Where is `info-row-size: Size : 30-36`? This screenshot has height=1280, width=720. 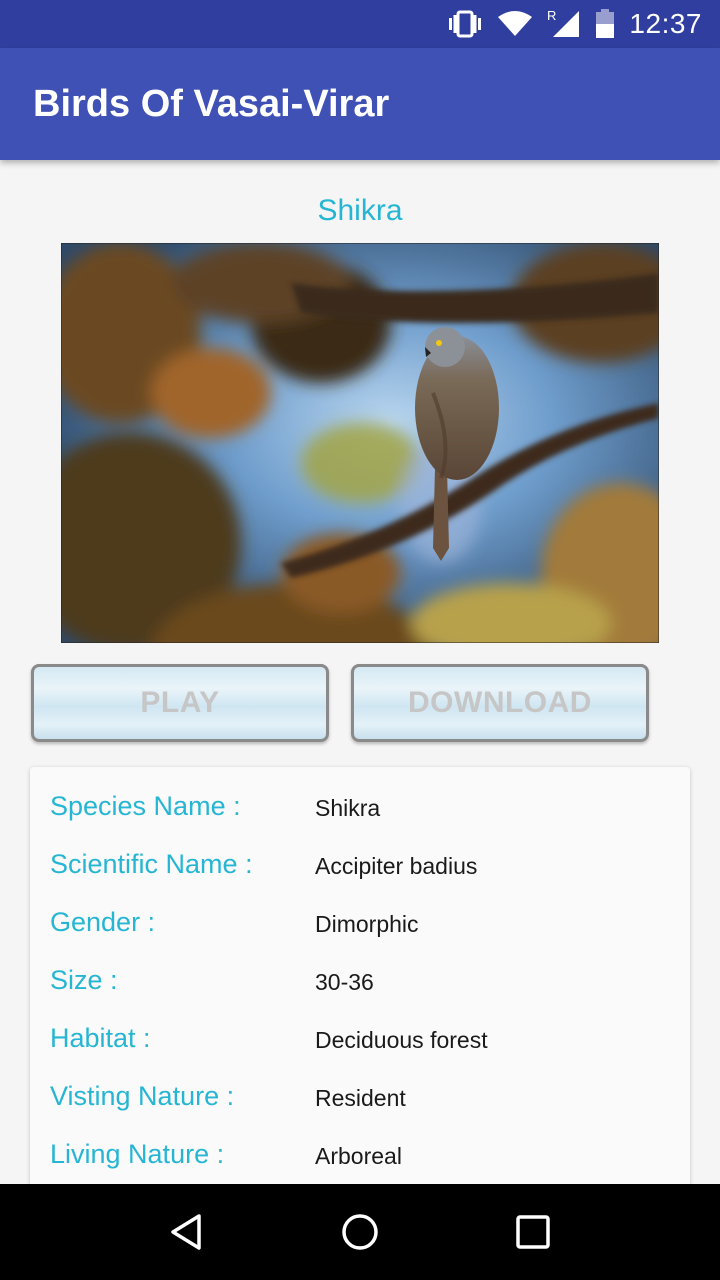 info-row-size: Size : 30-36 is located at coordinates (360, 994).